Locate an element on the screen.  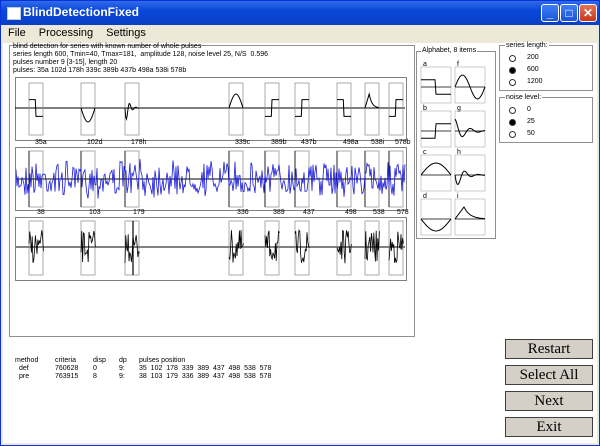
noise-level-label: 50 is located at coordinates (531, 133).